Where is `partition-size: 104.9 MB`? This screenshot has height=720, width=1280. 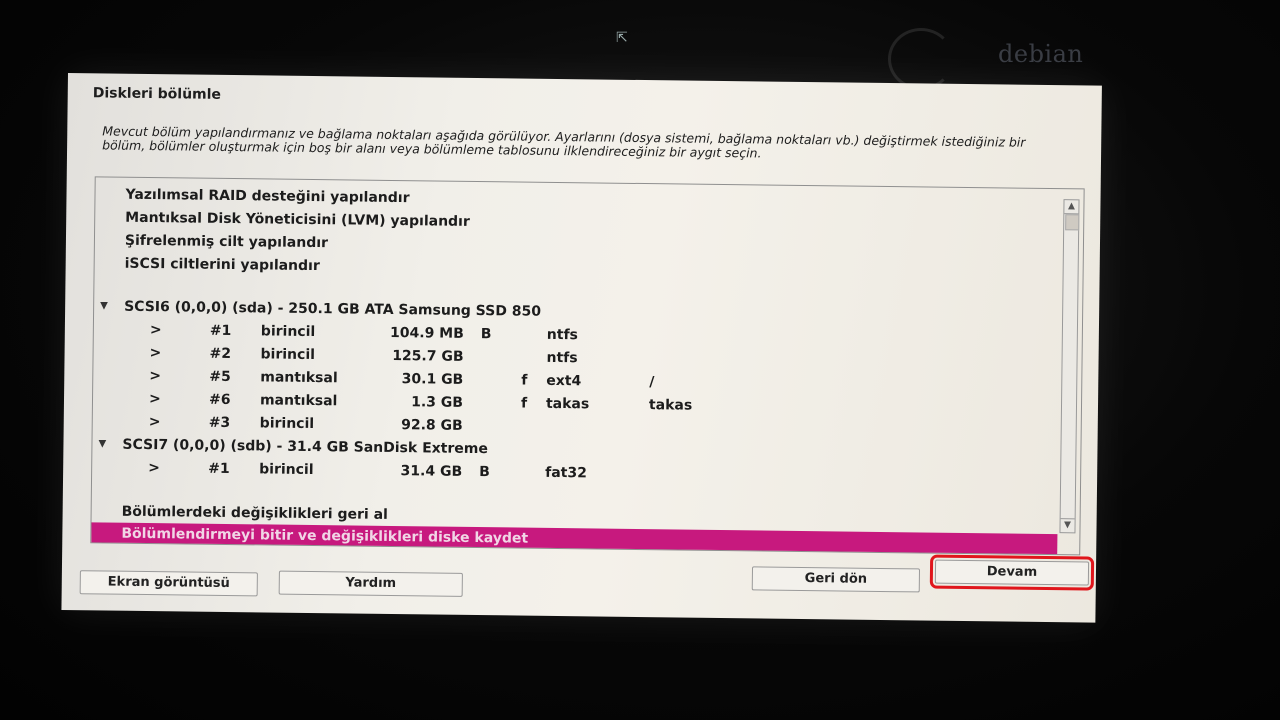 partition-size: 104.9 MB is located at coordinates (426, 333).